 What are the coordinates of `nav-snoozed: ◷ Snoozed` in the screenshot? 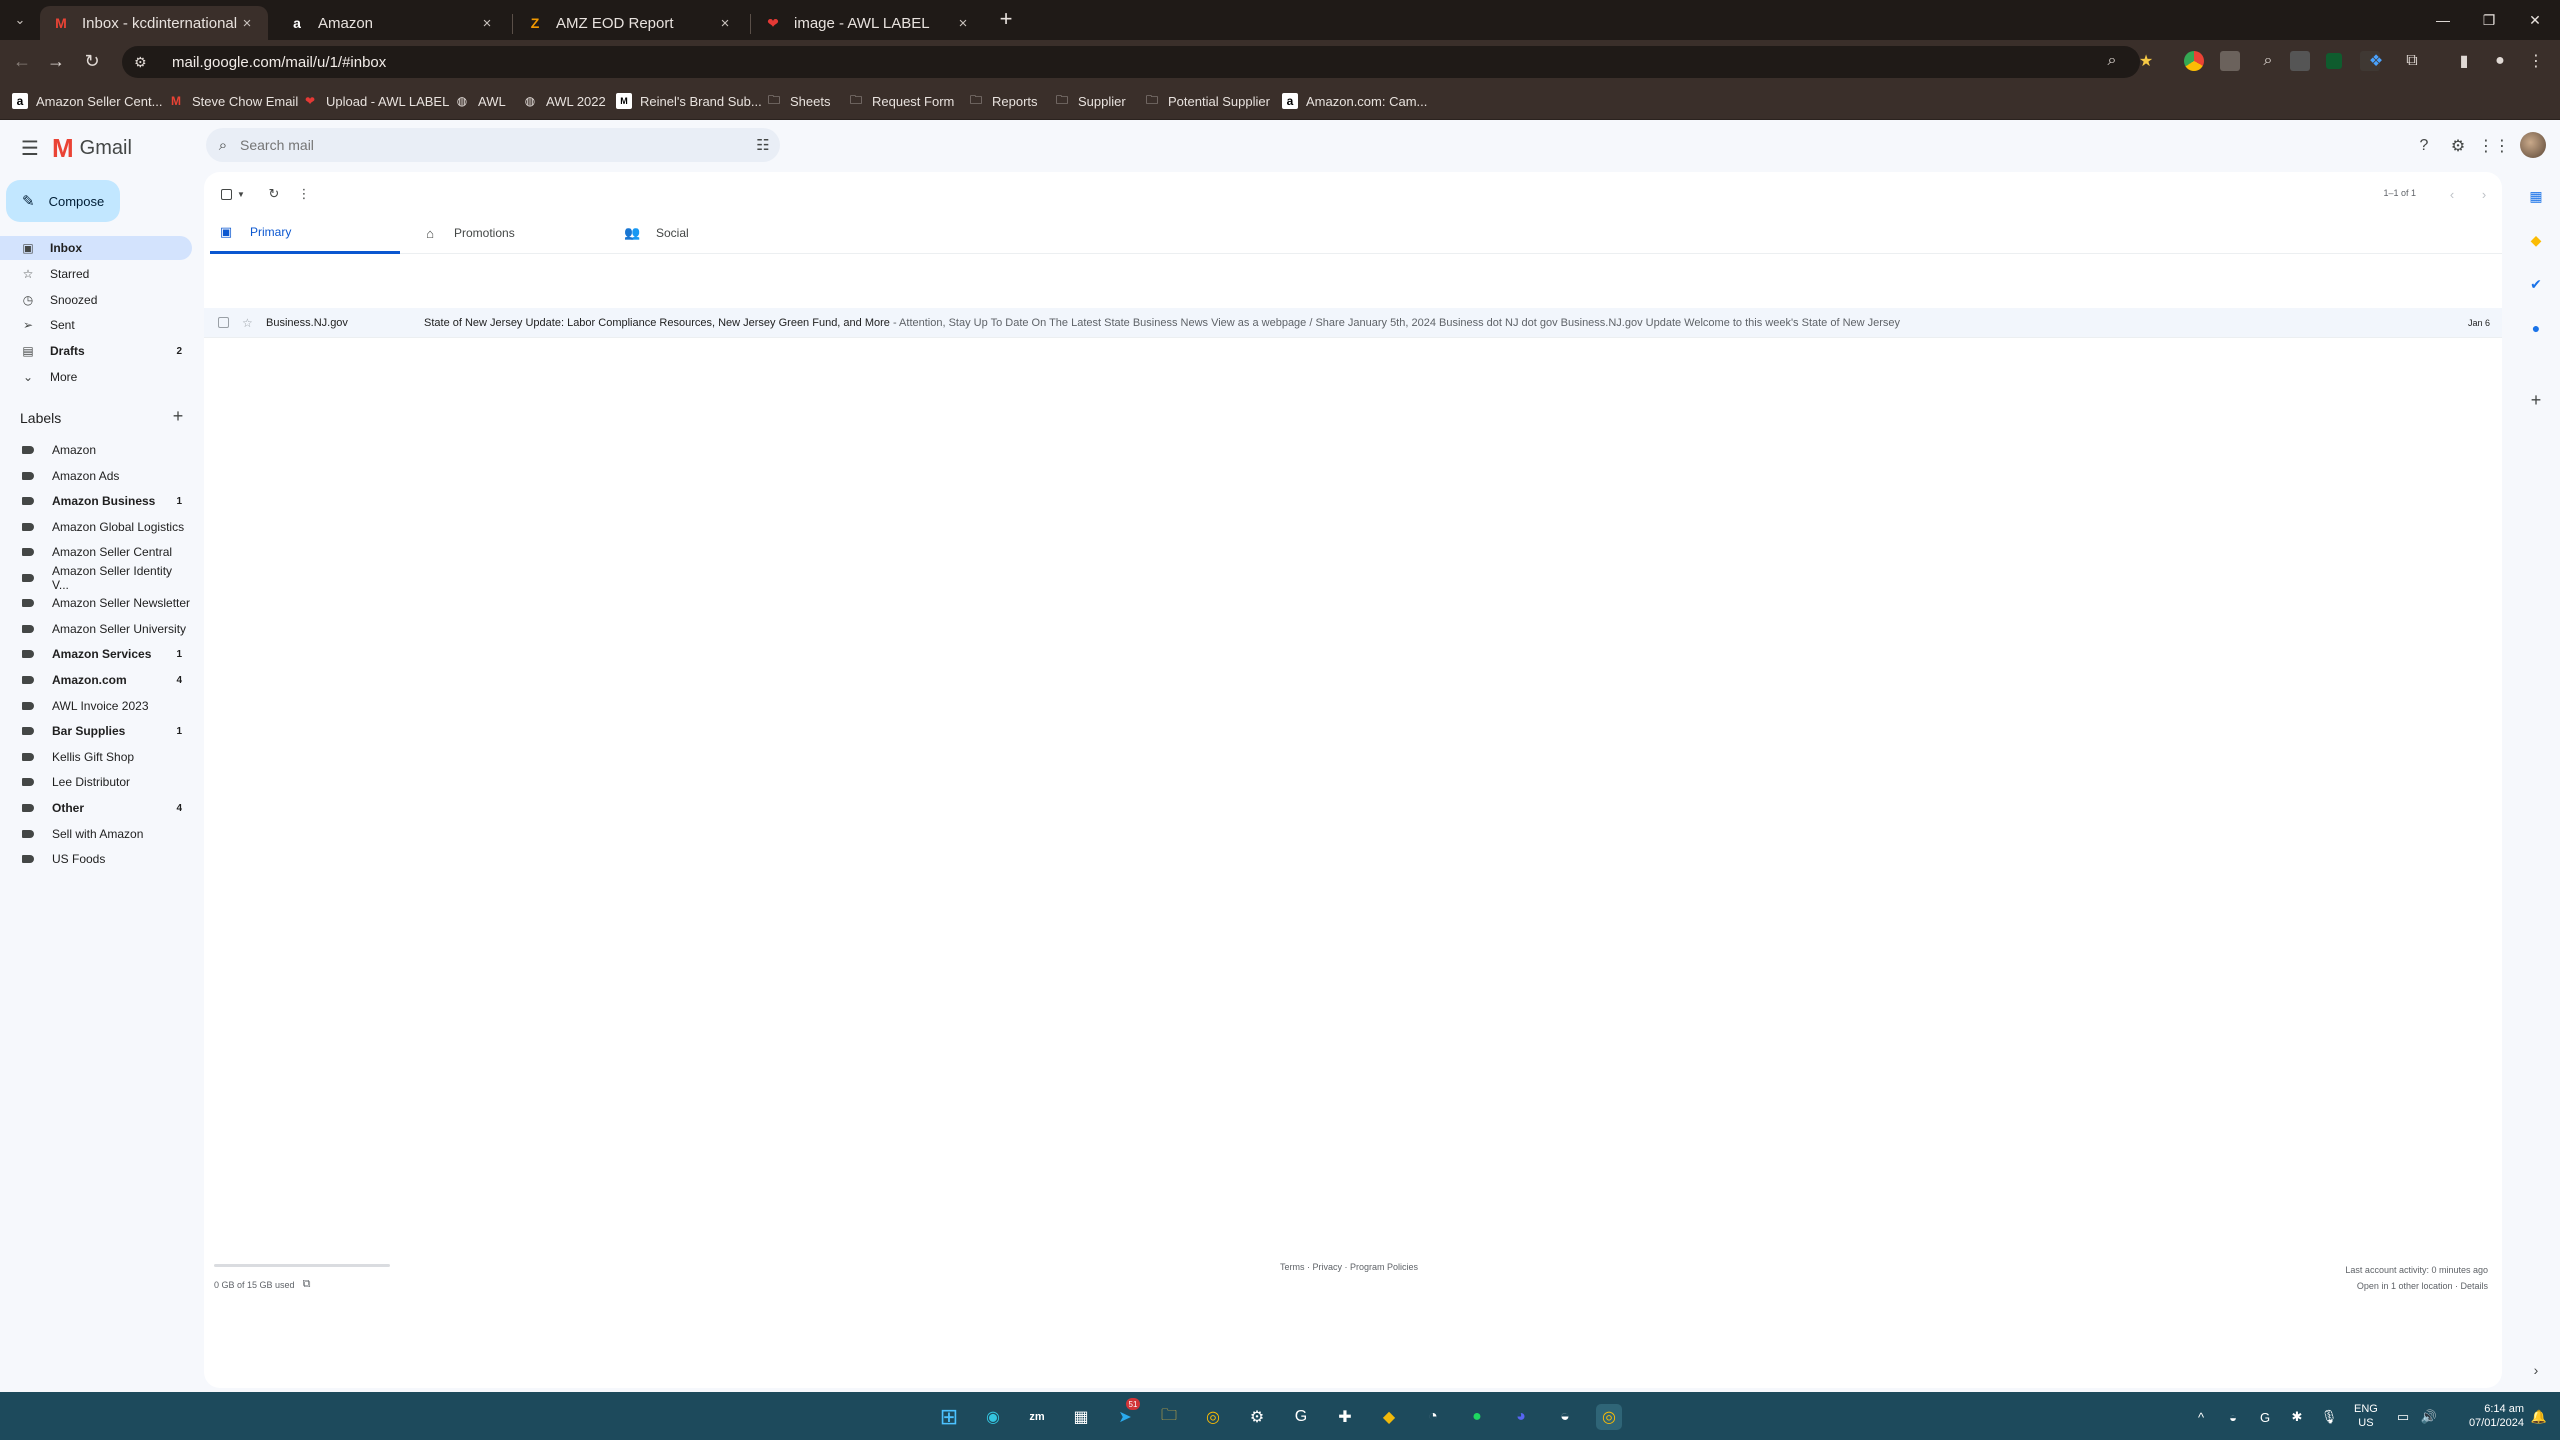 It's located at (96, 300).